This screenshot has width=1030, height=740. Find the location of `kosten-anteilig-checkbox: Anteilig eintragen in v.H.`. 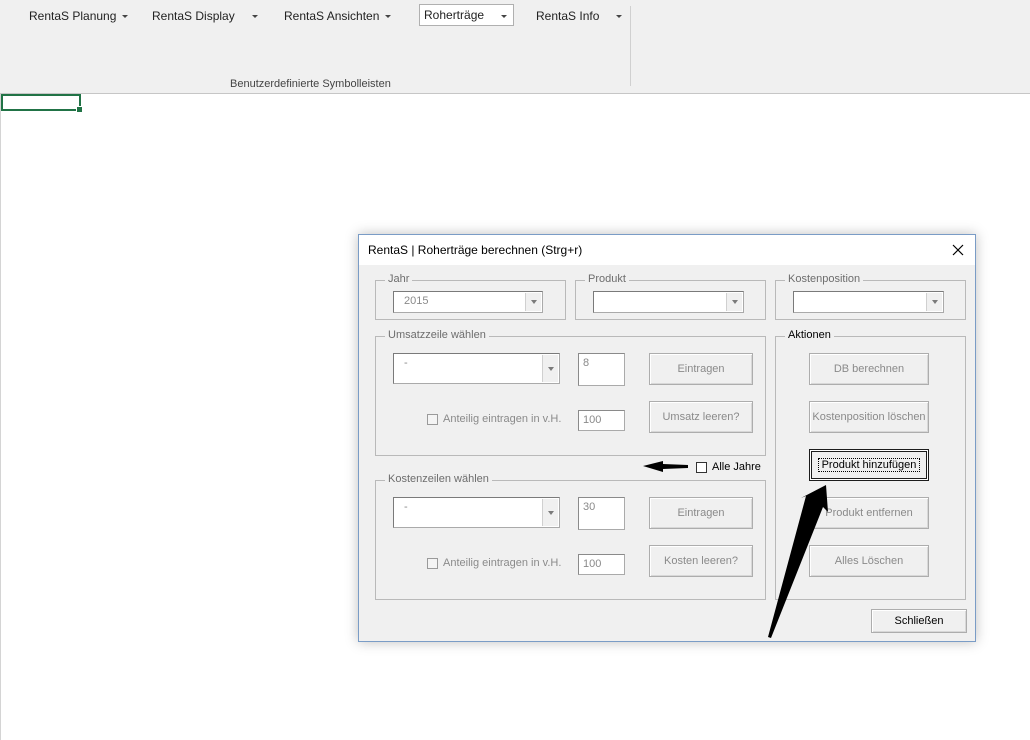

kosten-anteilig-checkbox: Anteilig eintragen in v.H. is located at coordinates (494, 563).